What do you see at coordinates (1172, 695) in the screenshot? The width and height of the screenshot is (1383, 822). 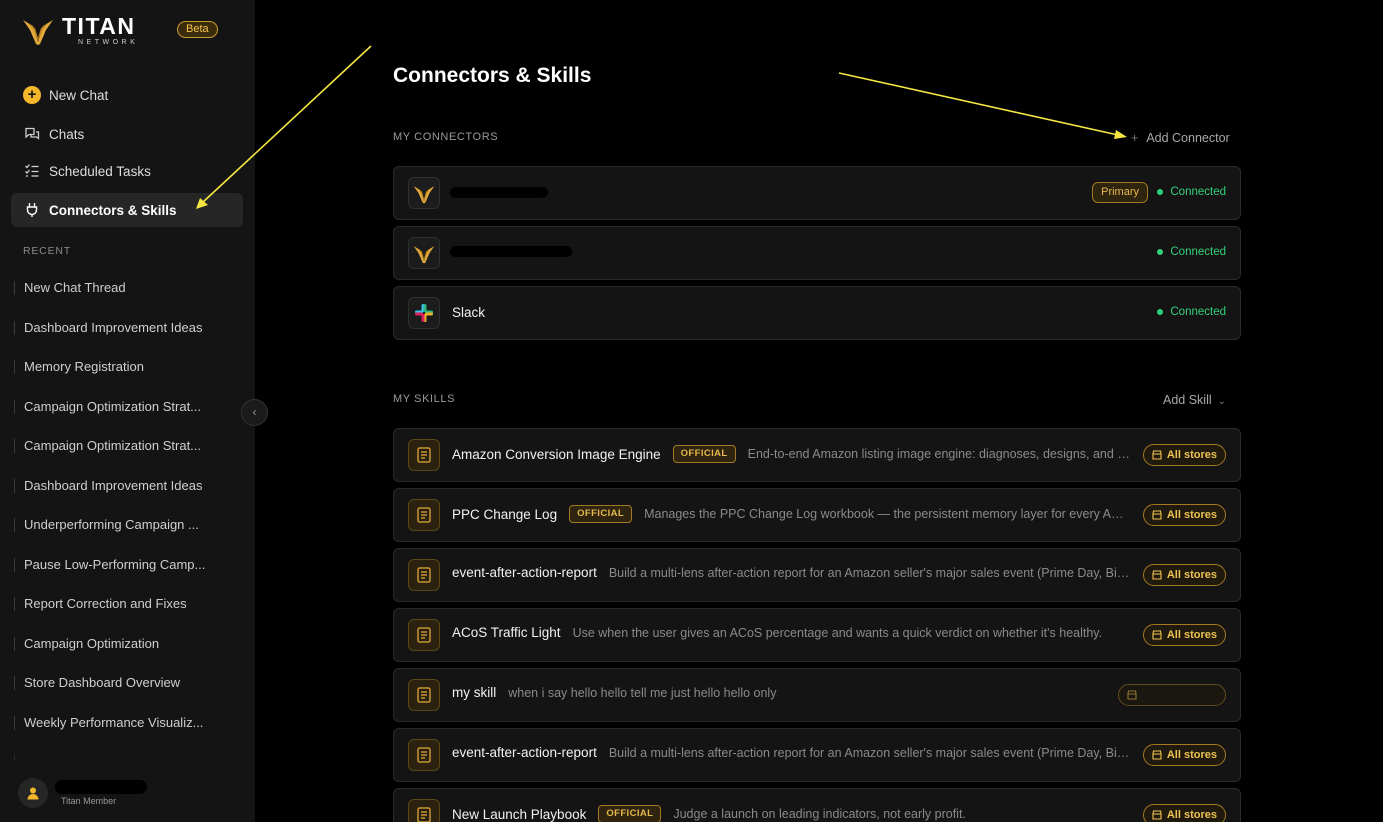 I see `store-scope-badge-redacted` at bounding box center [1172, 695].